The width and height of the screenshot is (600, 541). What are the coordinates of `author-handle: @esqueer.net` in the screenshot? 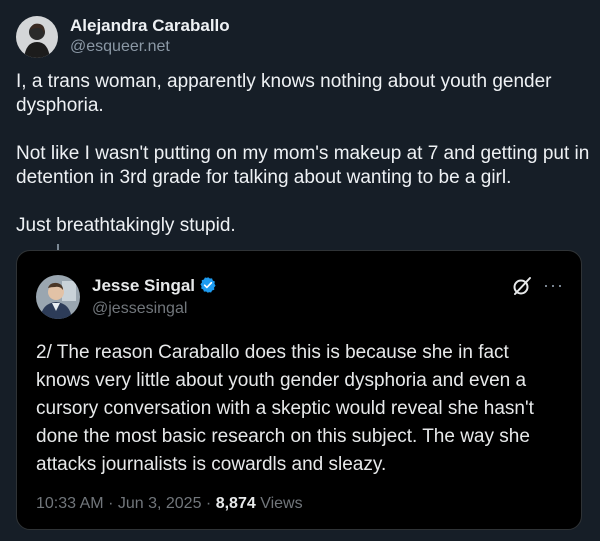 It's located at (120, 47).